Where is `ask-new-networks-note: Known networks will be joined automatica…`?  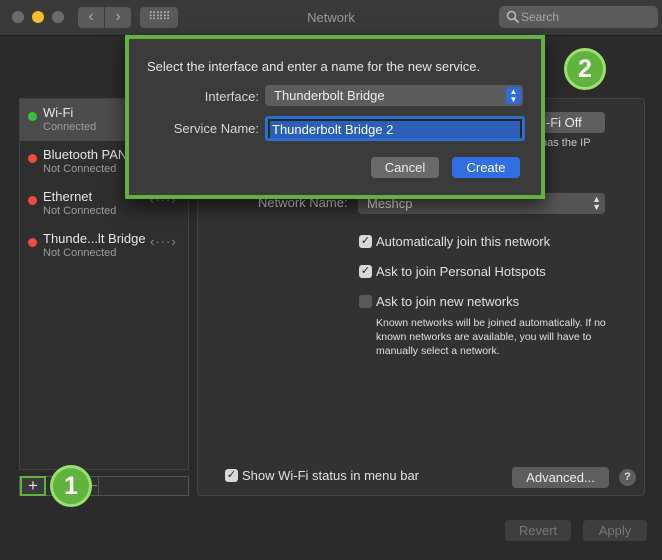
ask-new-networks-note: Known networks will be joined automatica… is located at coordinates (491, 337).